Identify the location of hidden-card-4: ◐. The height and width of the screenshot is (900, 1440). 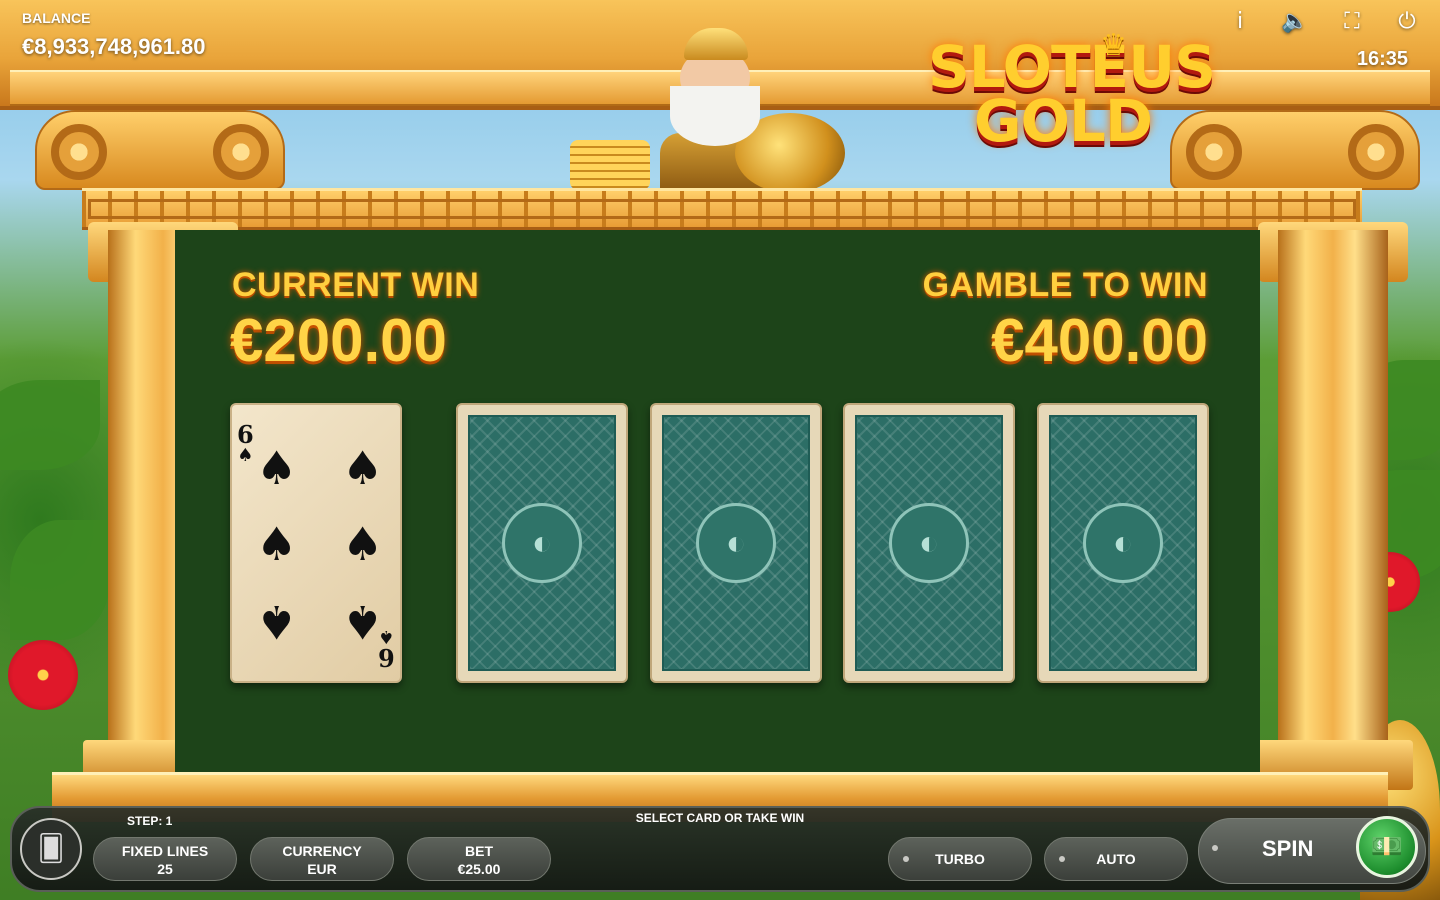
(1123, 543).